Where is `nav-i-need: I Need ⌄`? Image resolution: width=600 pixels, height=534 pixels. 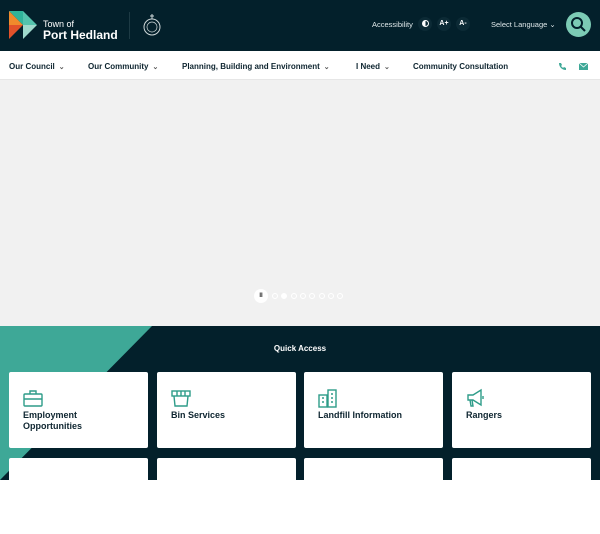
nav-i-need: I Need ⌄ is located at coordinates (373, 66).